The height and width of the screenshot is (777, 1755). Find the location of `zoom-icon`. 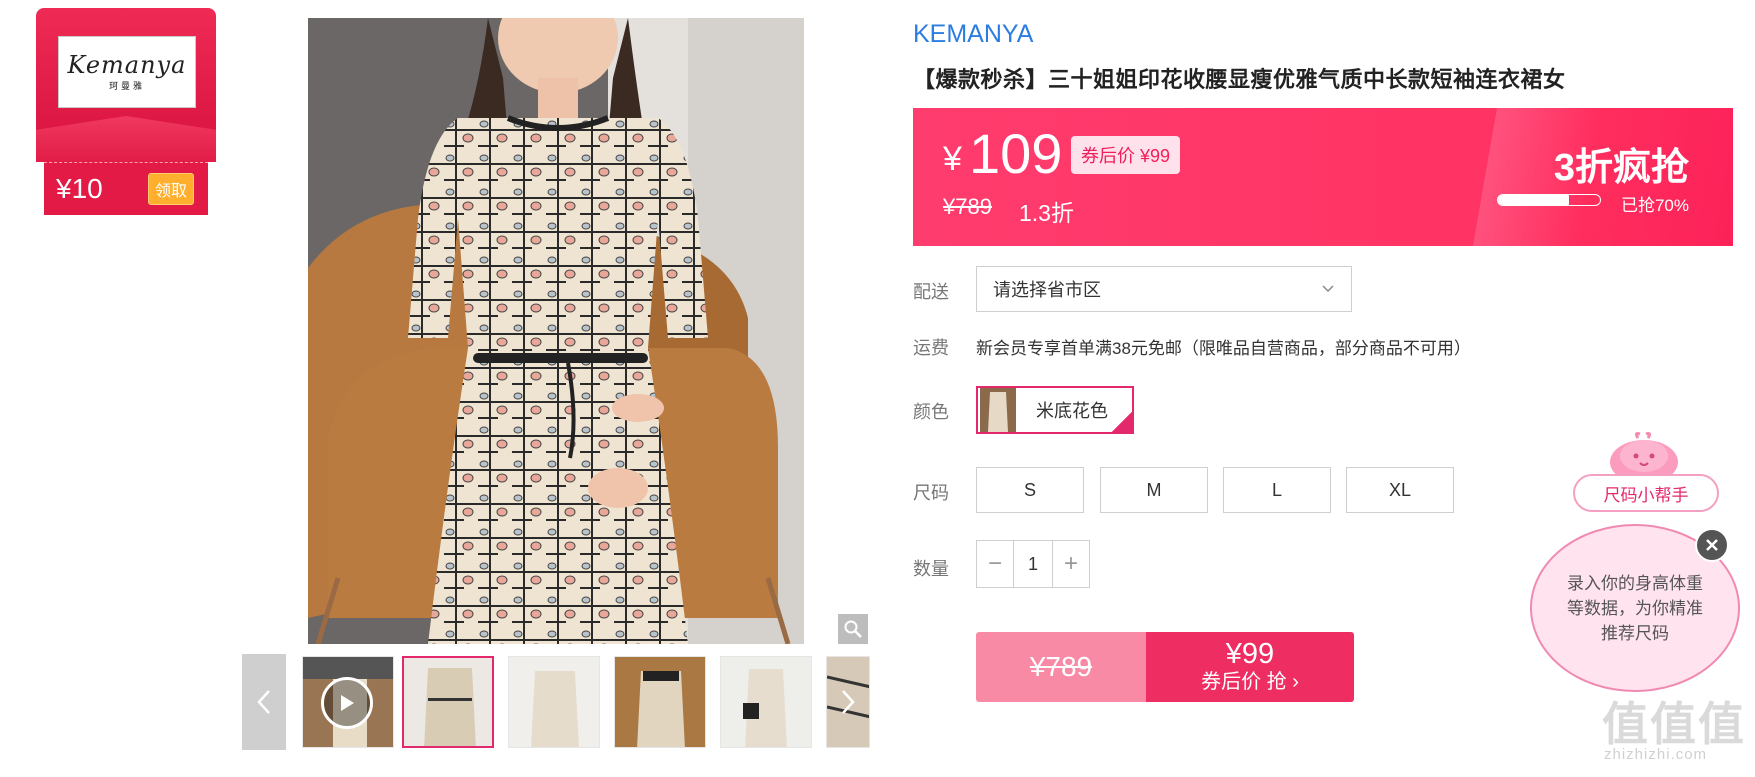

zoom-icon is located at coordinates (853, 629).